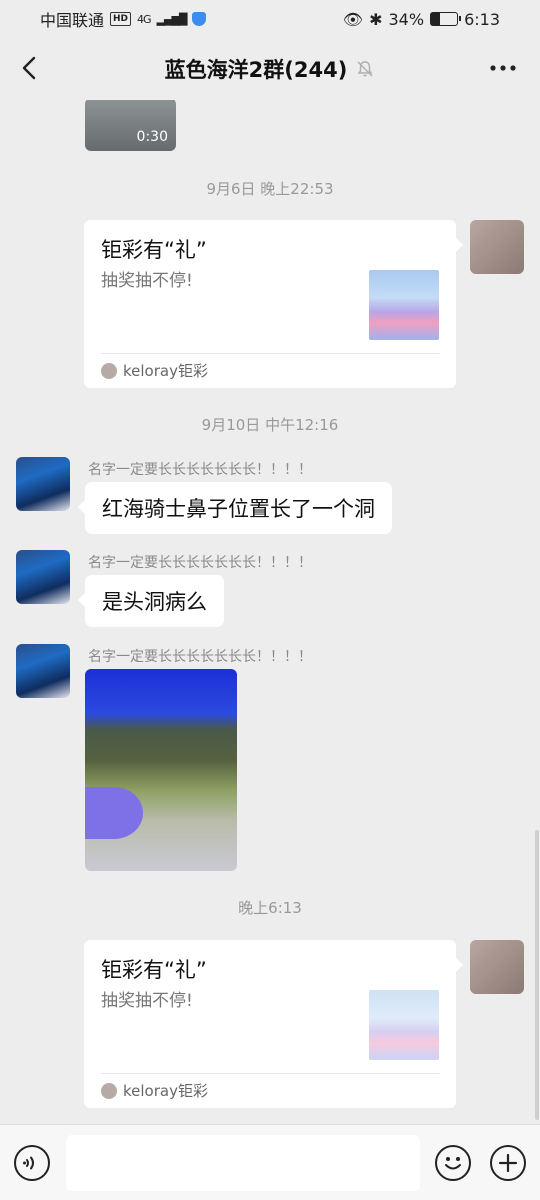 The height and width of the screenshot is (1200, 540). What do you see at coordinates (28, 1163) in the screenshot?
I see `voice-icon` at bounding box center [28, 1163].